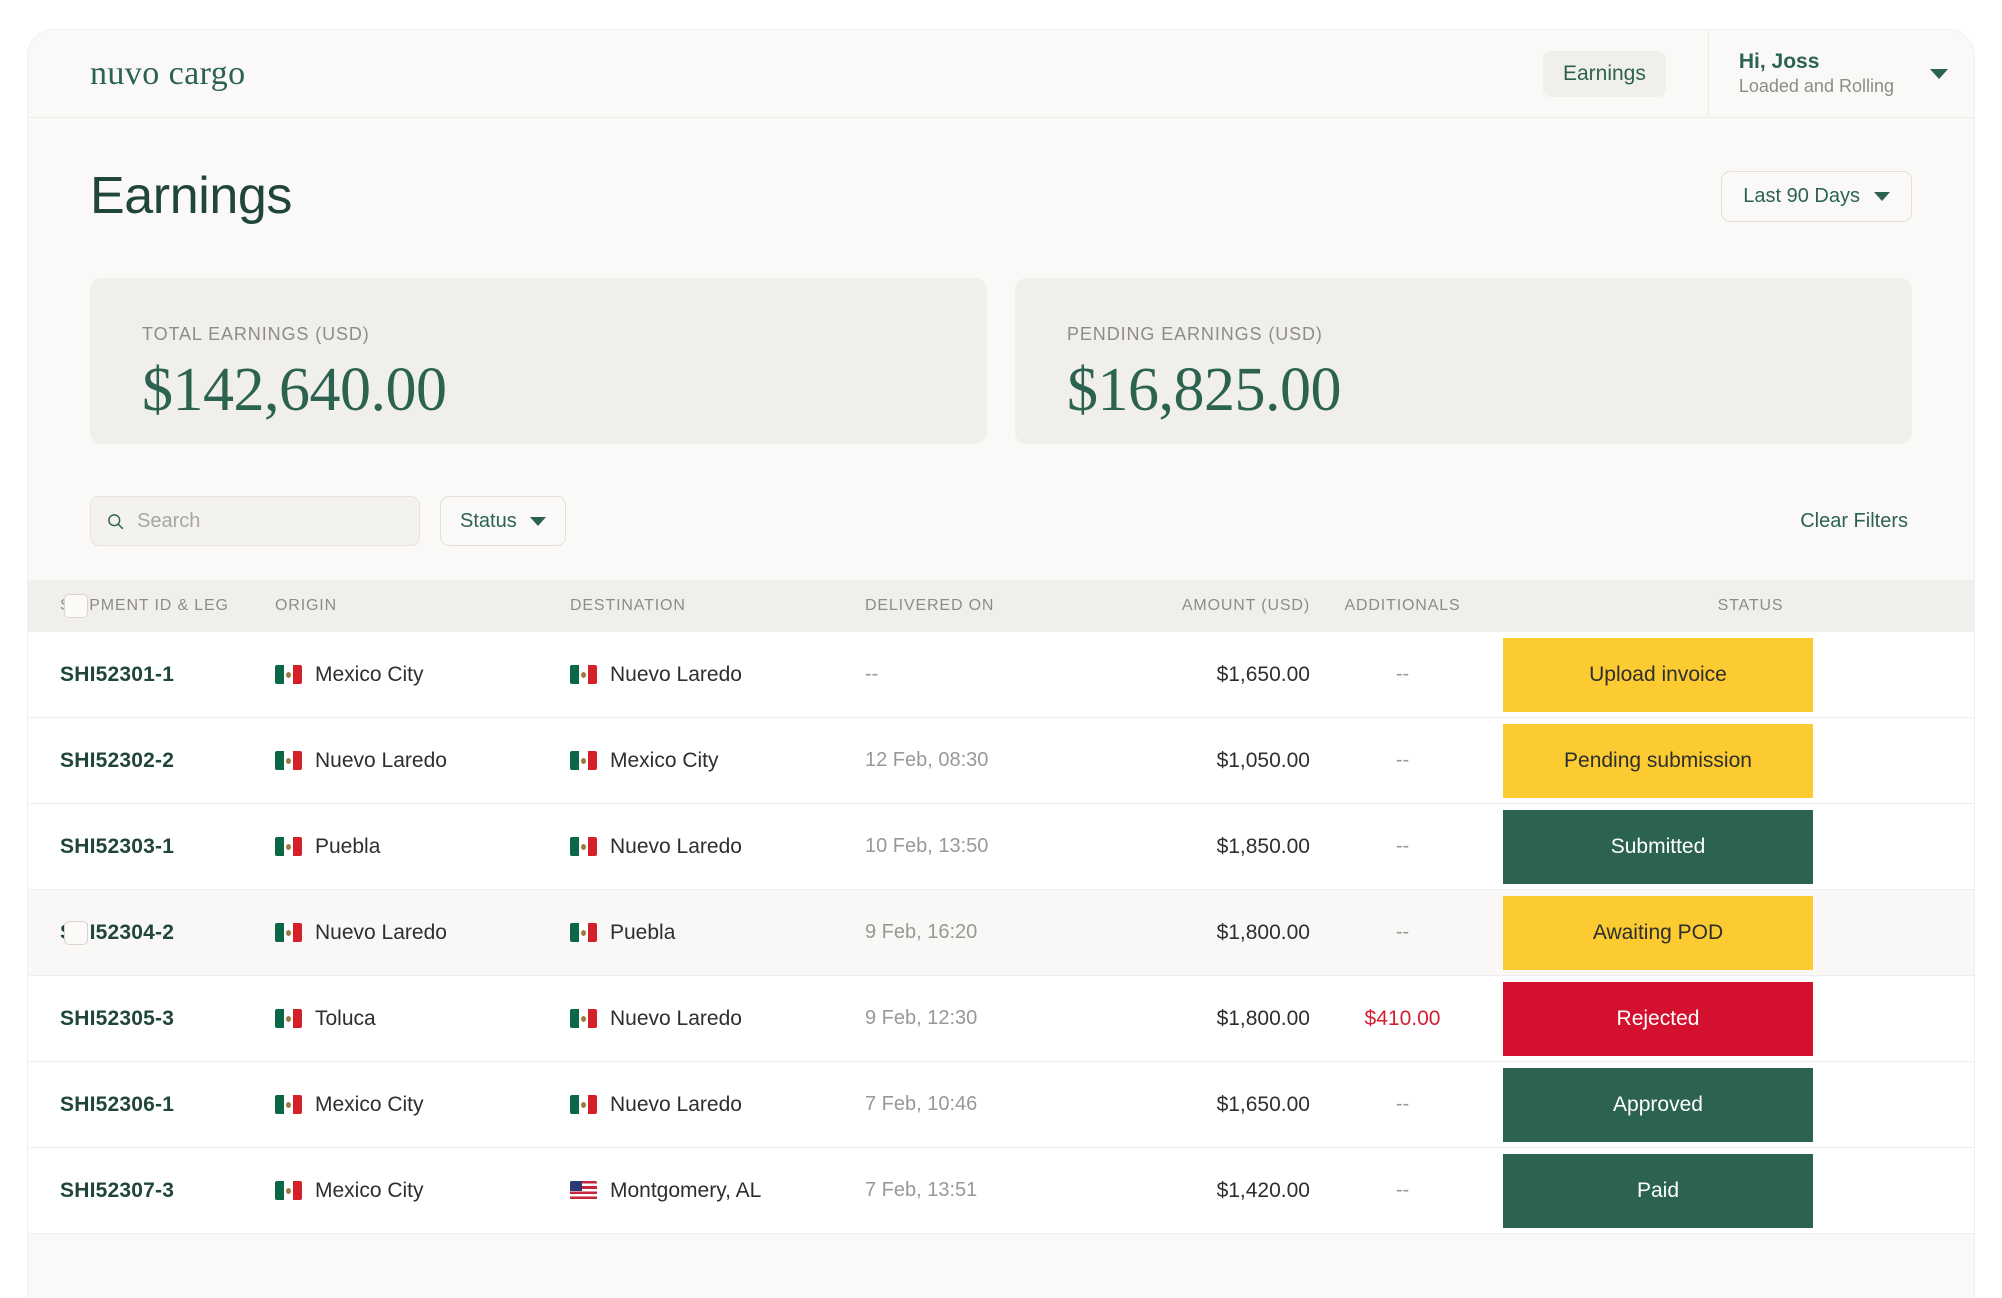  I want to click on cell-status: Pending submission, so click(1734, 760).